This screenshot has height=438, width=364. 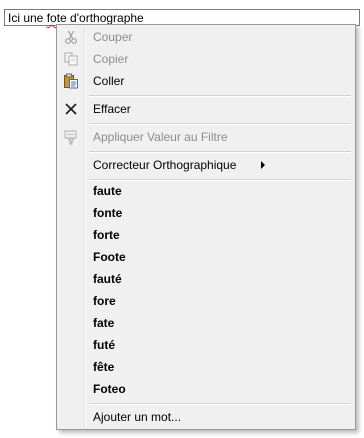 What do you see at coordinates (206, 301) in the screenshot?
I see `suggestion-item: fore` at bounding box center [206, 301].